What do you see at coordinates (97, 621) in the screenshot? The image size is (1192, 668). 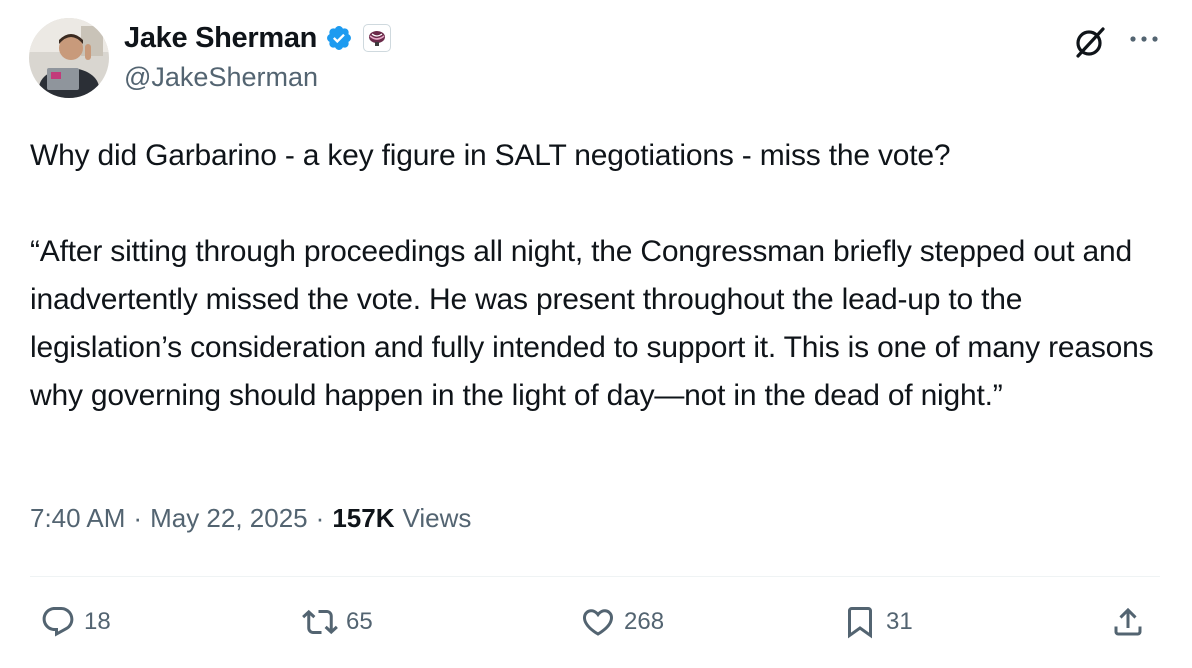 I see `reply-count: 18` at bounding box center [97, 621].